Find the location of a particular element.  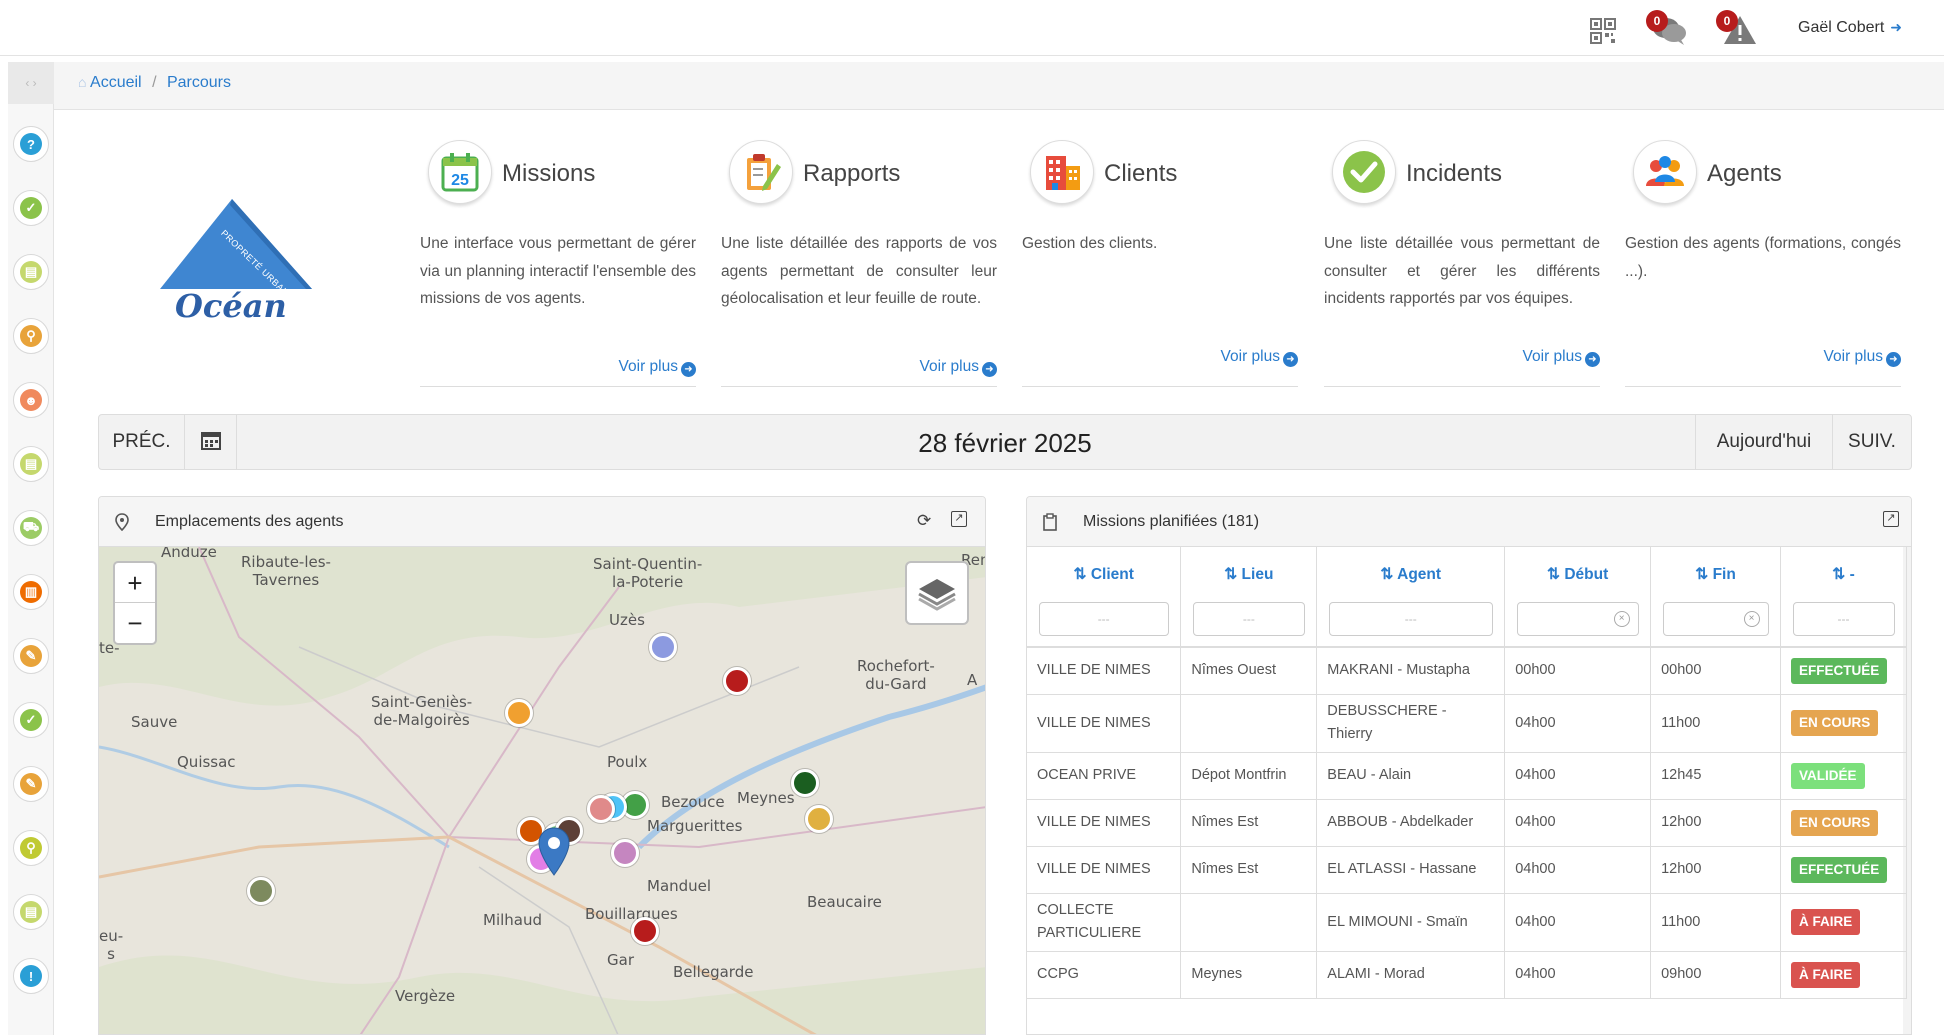

column-header: ⇅ Client --- is located at coordinates (1104, 597).